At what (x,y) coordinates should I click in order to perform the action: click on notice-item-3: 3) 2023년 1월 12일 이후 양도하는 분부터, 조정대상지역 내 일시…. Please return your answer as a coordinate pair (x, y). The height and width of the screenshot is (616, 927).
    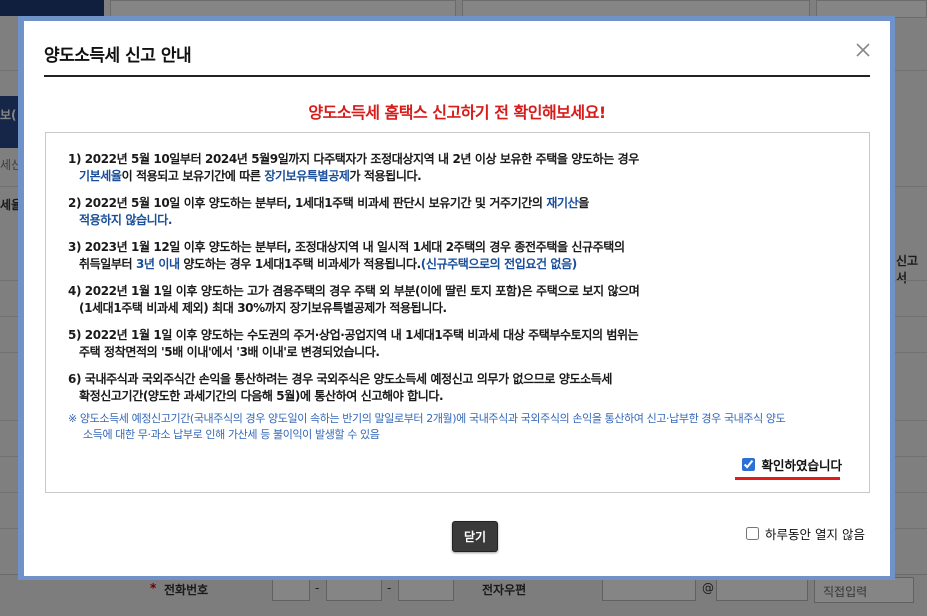
    Looking at the image, I should click on (346, 255).